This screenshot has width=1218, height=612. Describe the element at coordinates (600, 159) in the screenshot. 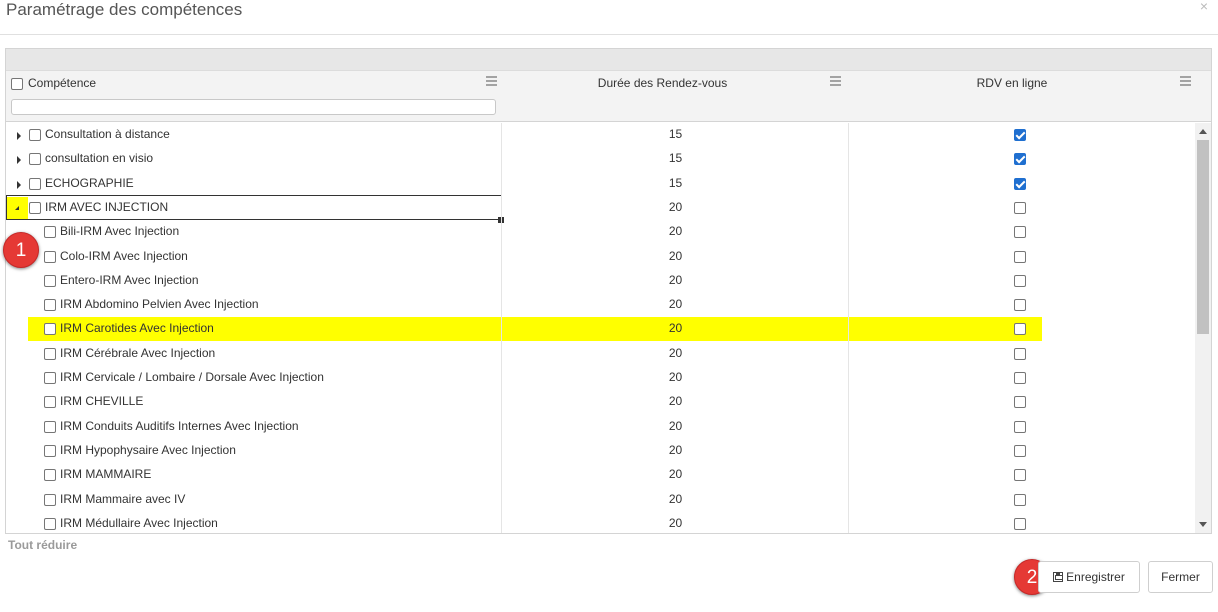

I see `table-row: consultation en visio 15` at that location.